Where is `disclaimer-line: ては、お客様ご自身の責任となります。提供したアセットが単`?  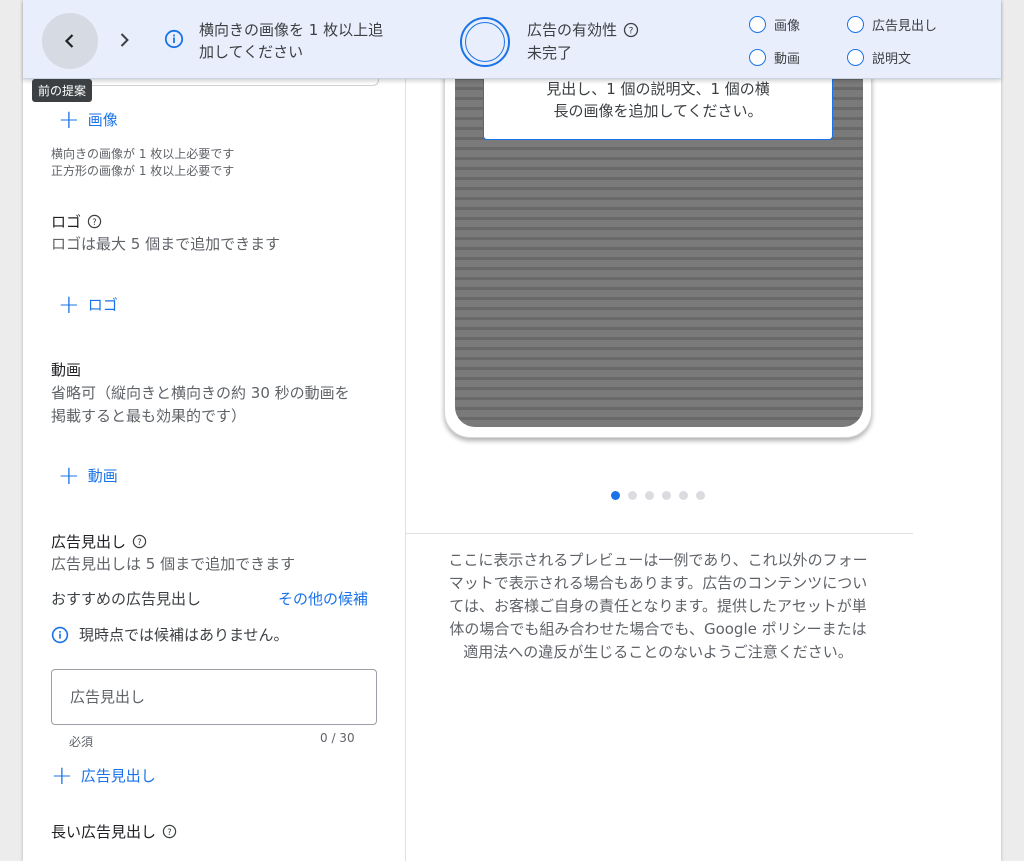 disclaimer-line: ては、お客様ご自身の責任となります。提供したアセットが単 is located at coordinates (658, 606).